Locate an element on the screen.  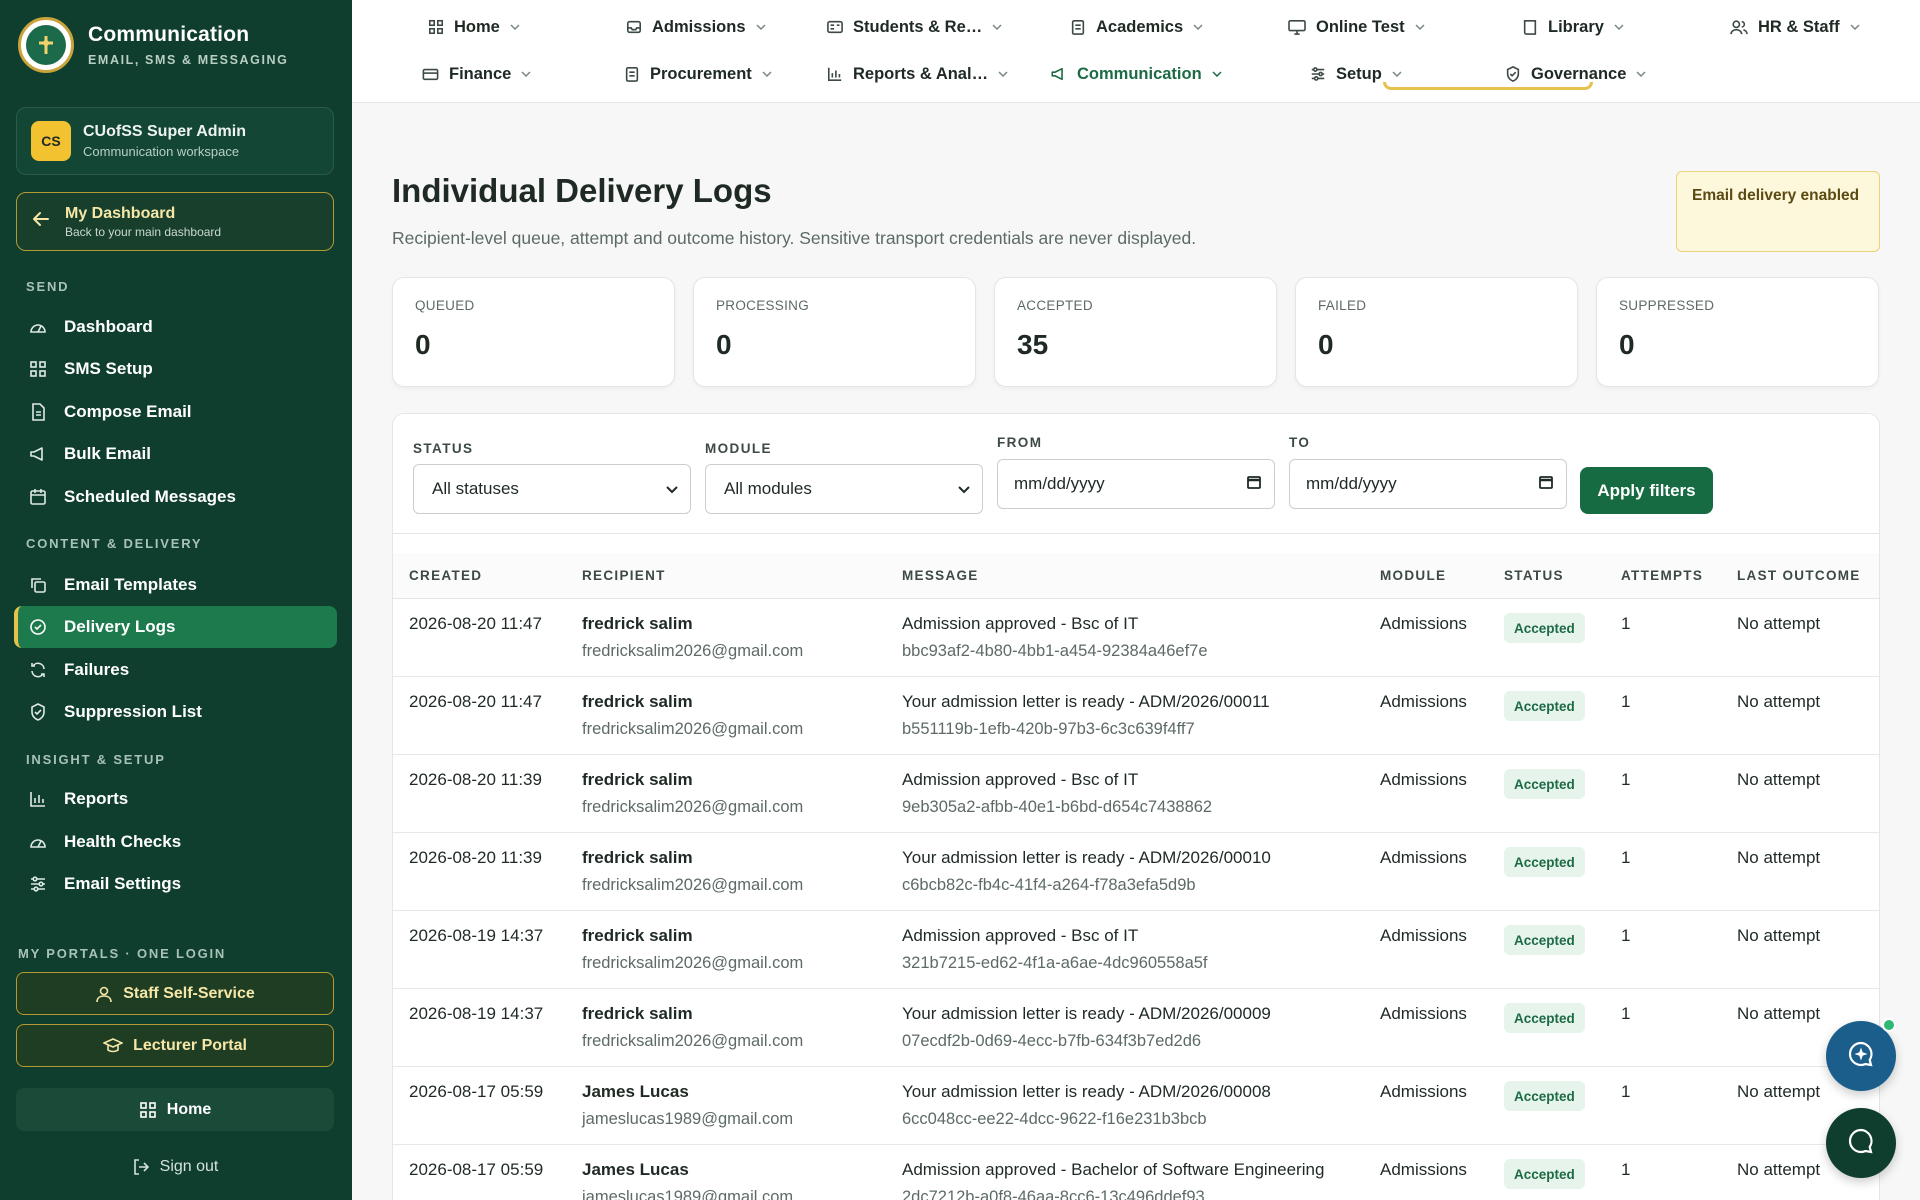
sidebar-item-bulk-email: Bulk Email is located at coordinates (175, 454).